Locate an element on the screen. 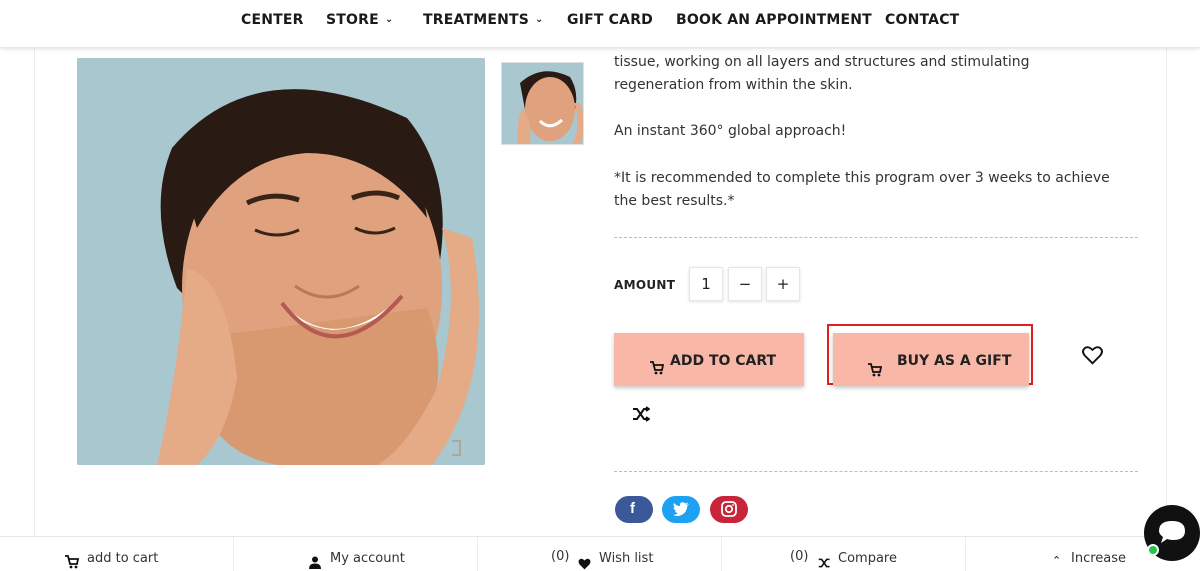 The height and width of the screenshot is (571, 1200). buy-as-gift-label: BUY AS A GIFT is located at coordinates (954, 361).